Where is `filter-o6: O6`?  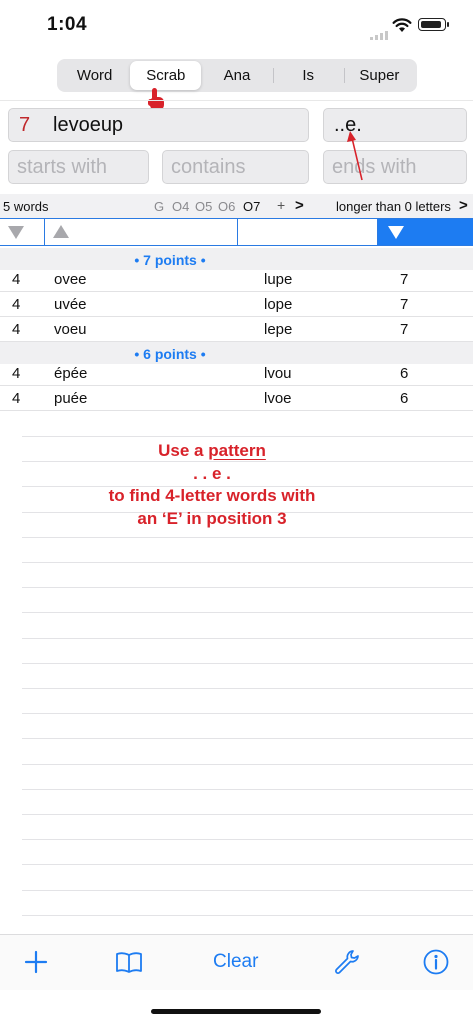 filter-o6: O6 is located at coordinates (226, 206).